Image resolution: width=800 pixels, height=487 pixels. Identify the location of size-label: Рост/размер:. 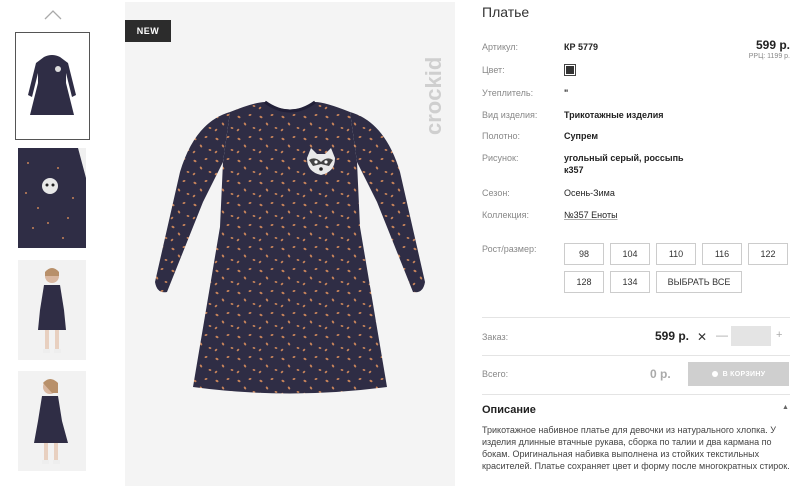
(509, 249).